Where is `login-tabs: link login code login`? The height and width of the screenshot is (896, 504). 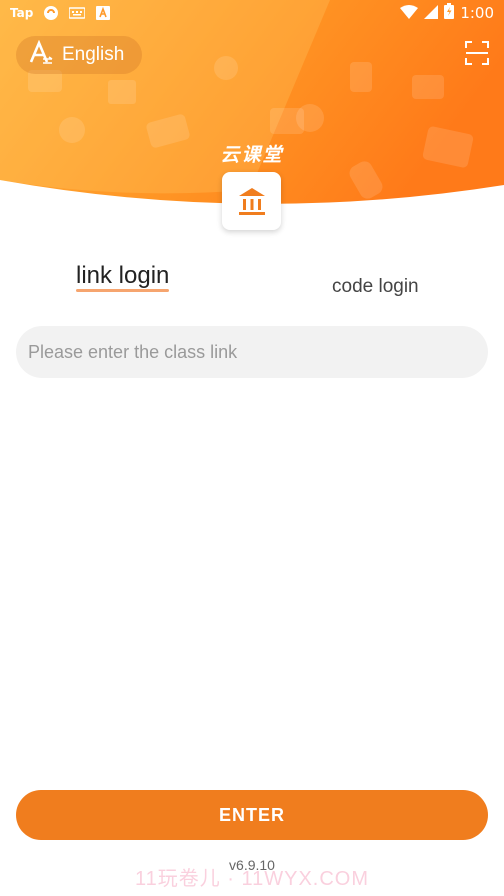
login-tabs: link login code login is located at coordinates (252, 287).